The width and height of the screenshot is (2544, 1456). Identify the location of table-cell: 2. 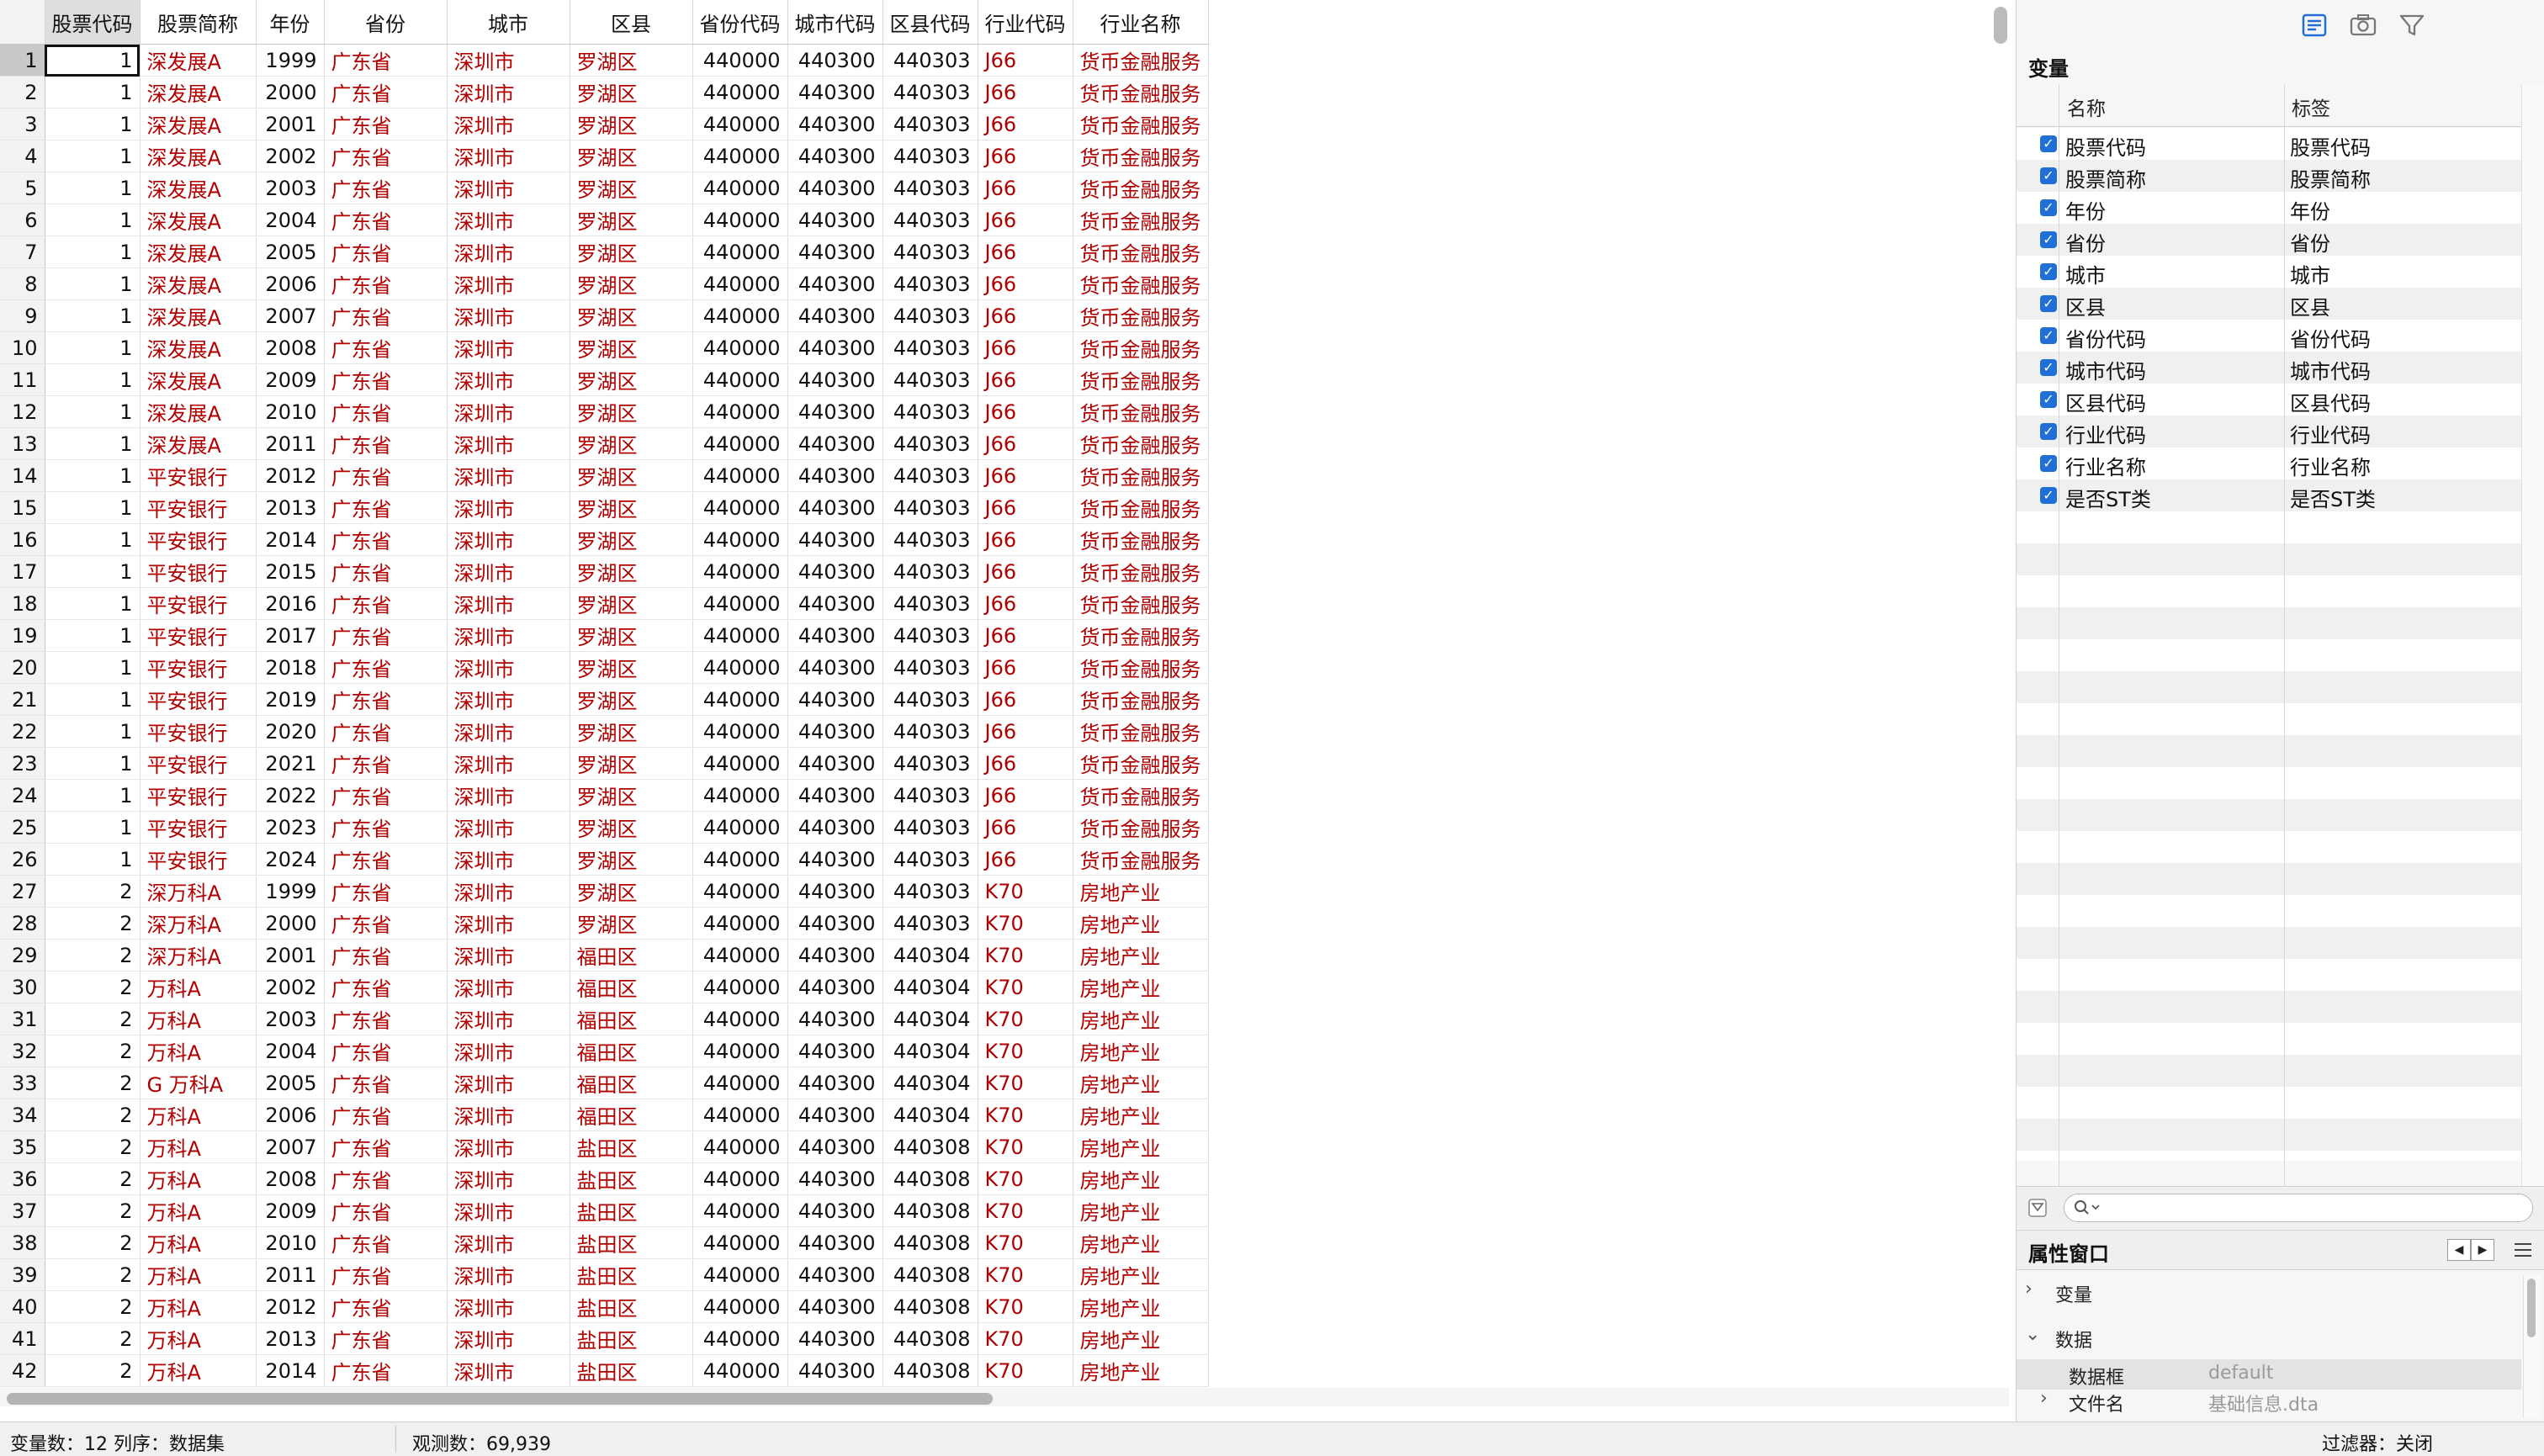
(92, 1210).